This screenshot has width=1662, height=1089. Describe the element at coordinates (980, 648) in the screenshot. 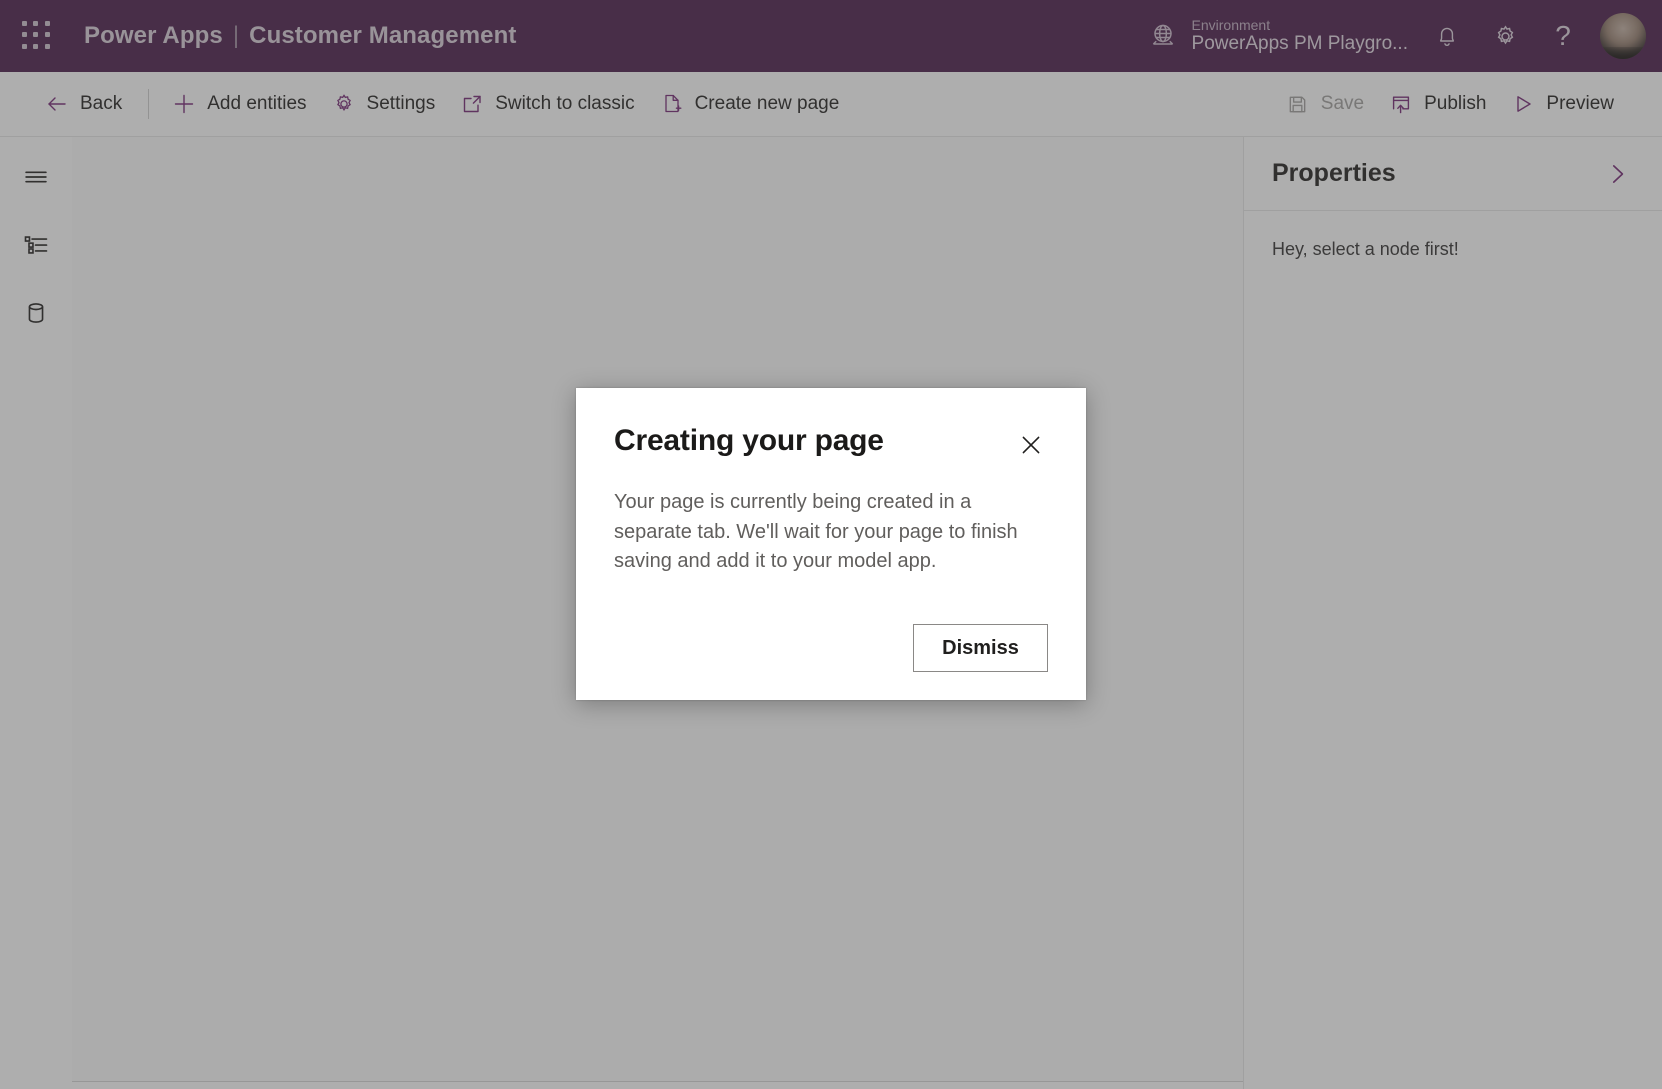

I see `dismiss-button: Dismiss` at that location.